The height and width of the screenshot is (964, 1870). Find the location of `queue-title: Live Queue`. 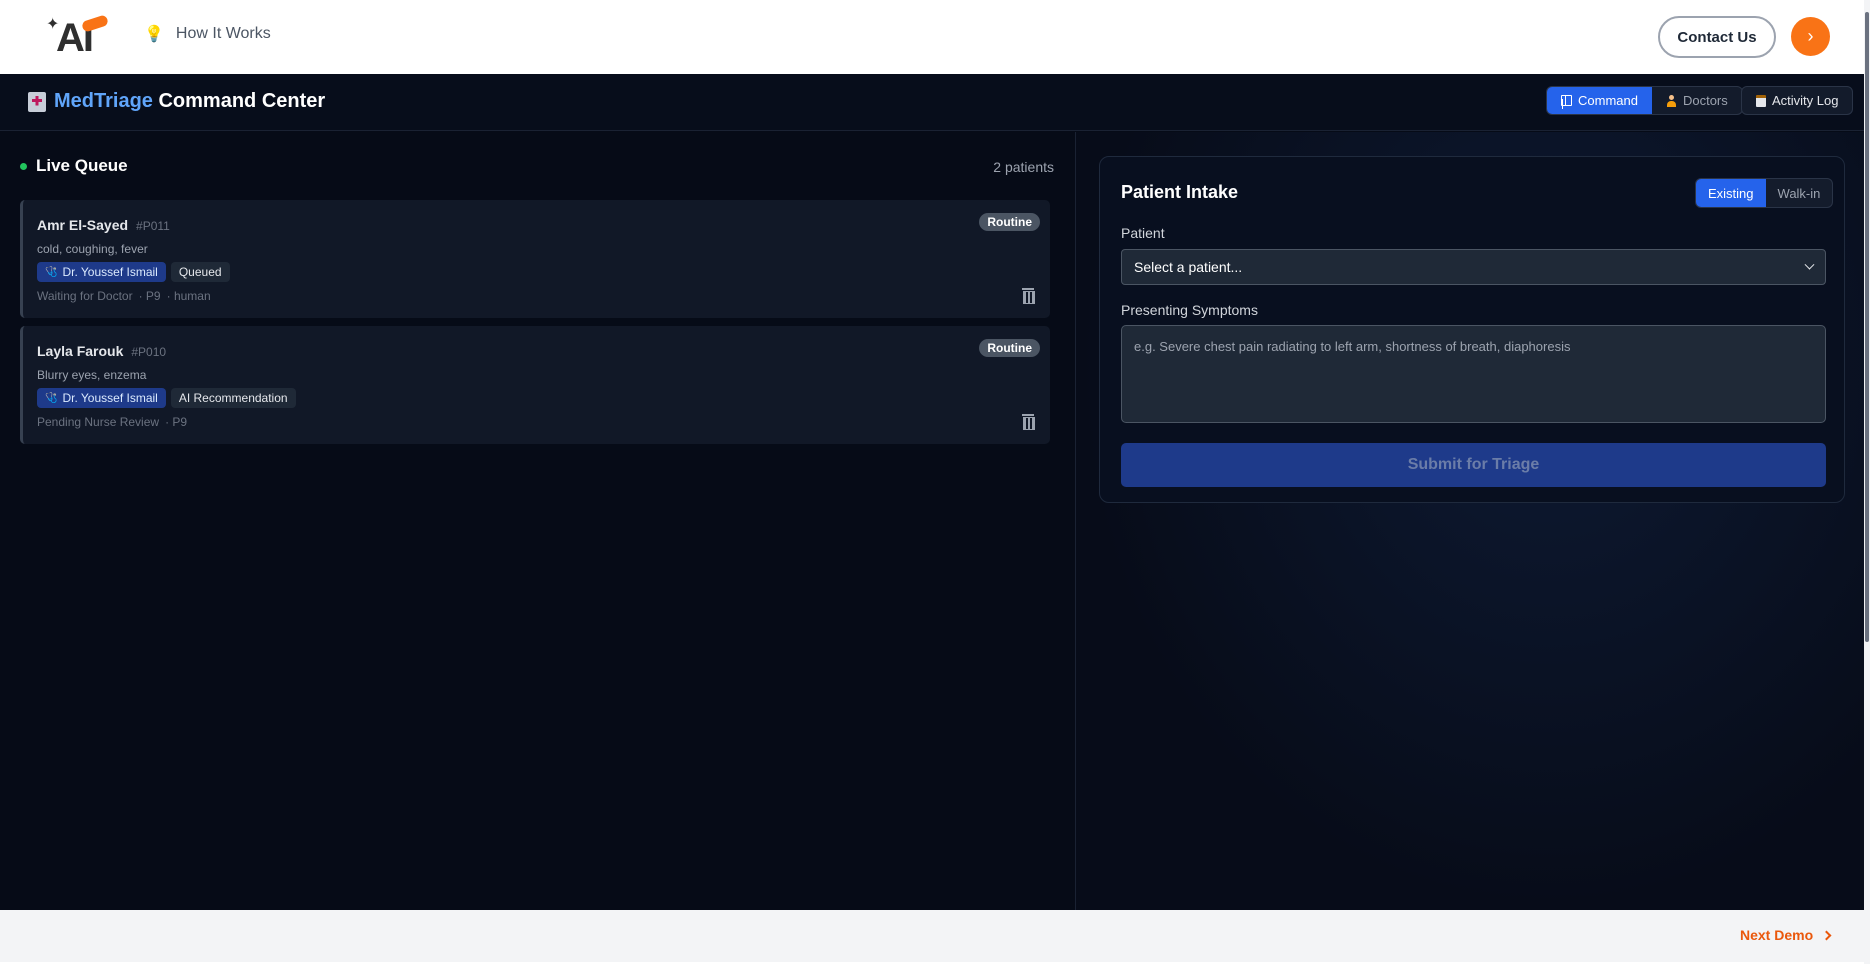

queue-title: Live Queue is located at coordinates (82, 165).